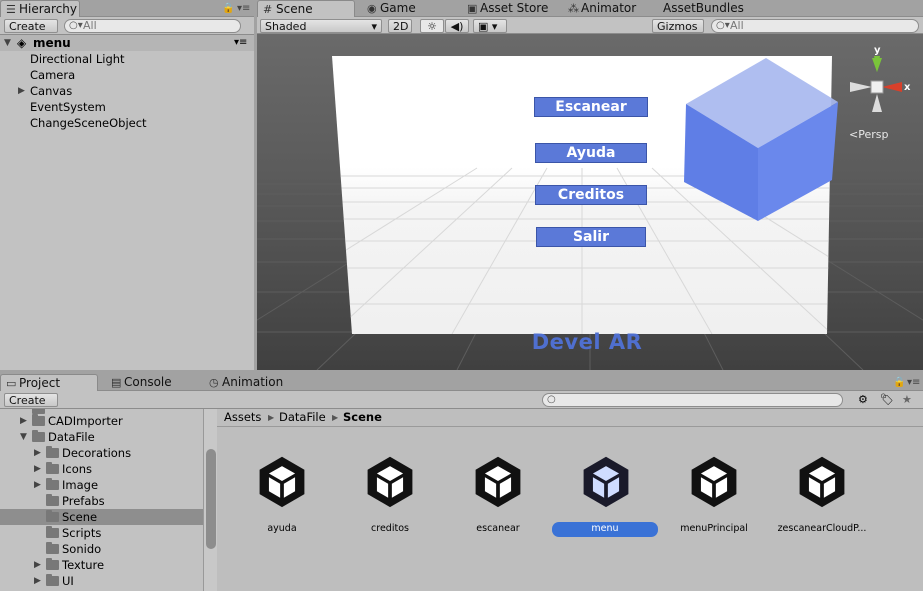 Image resolution: width=923 pixels, height=591 pixels. What do you see at coordinates (863, 399) in the screenshot?
I see `filter-by-type-icon: ⚙` at bounding box center [863, 399].